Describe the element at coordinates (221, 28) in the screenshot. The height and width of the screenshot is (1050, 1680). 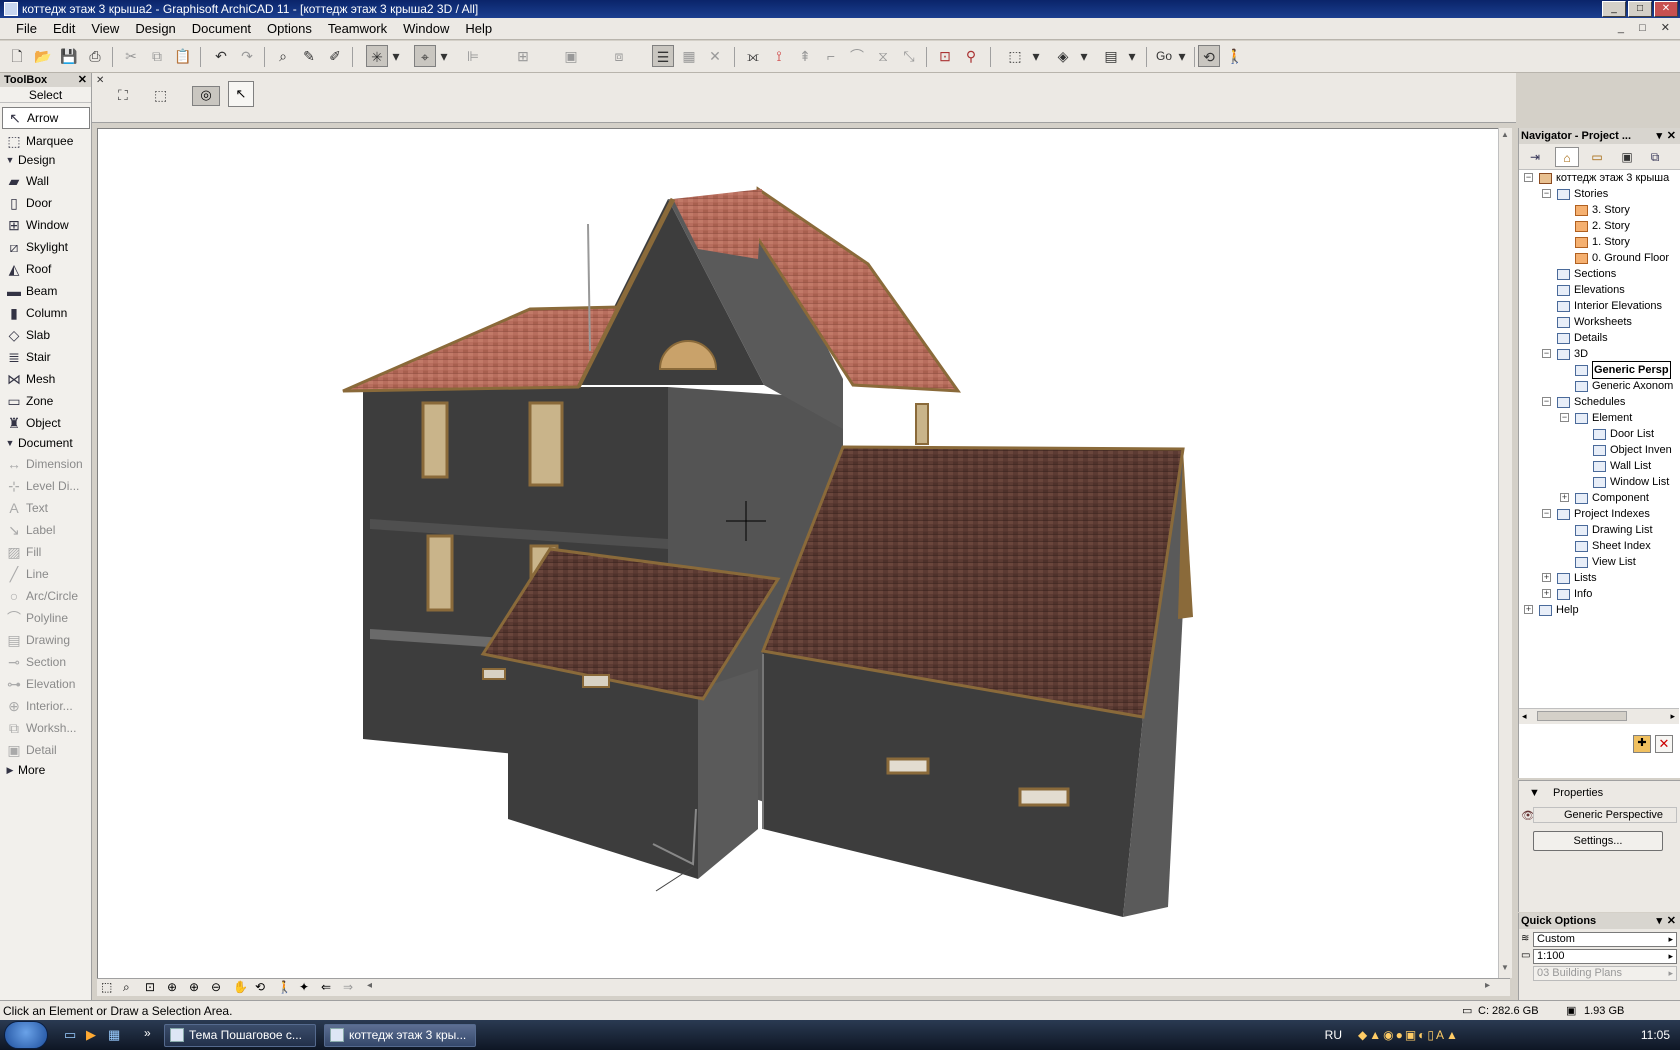
I see `menu-document: Document` at that location.